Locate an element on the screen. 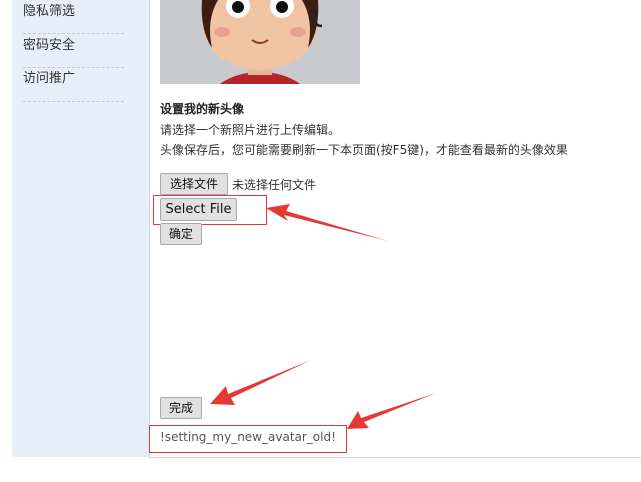  sidebar-item-password-security: 密码安全 is located at coordinates (73, 51).